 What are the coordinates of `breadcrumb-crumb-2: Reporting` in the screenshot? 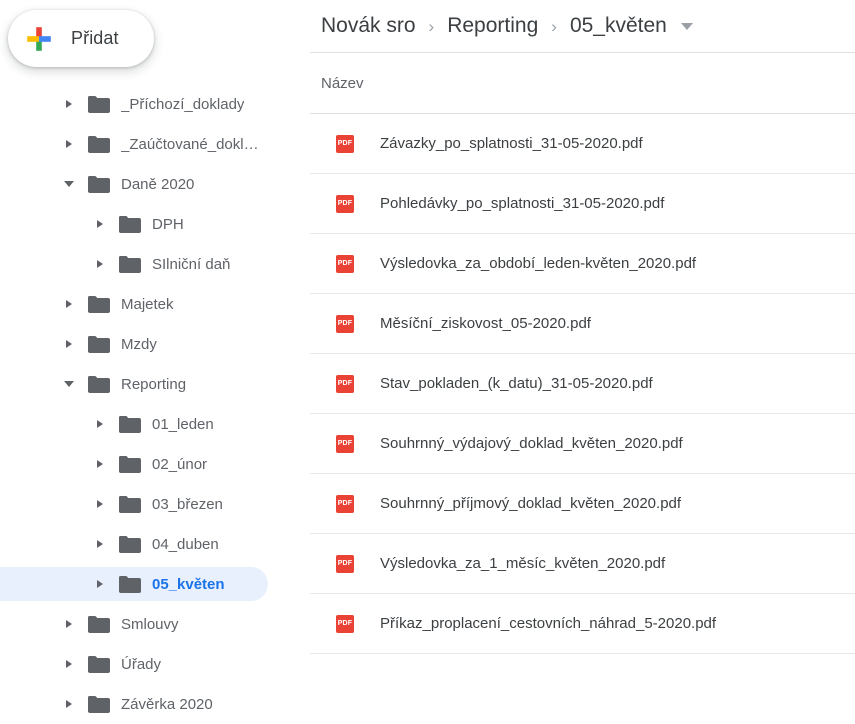 It's located at (492, 26).